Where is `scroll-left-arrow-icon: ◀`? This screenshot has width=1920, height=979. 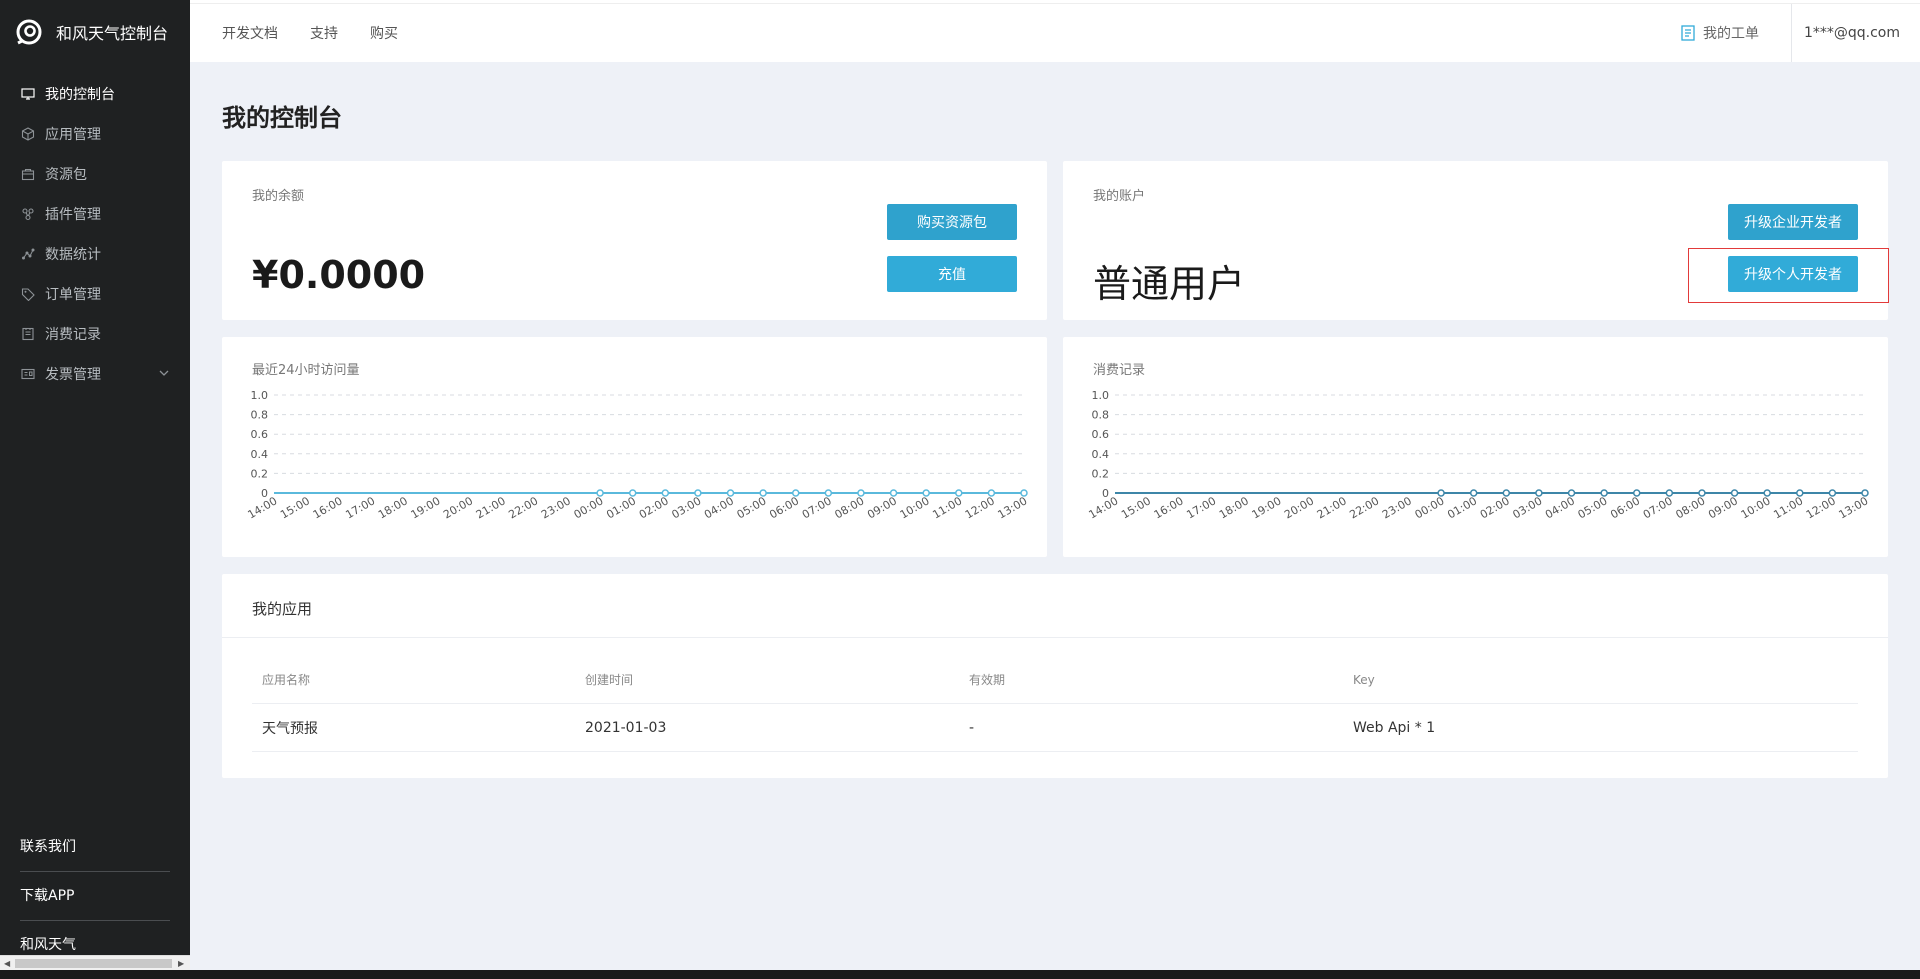
scroll-left-arrow-icon: ◀ is located at coordinates (7, 963).